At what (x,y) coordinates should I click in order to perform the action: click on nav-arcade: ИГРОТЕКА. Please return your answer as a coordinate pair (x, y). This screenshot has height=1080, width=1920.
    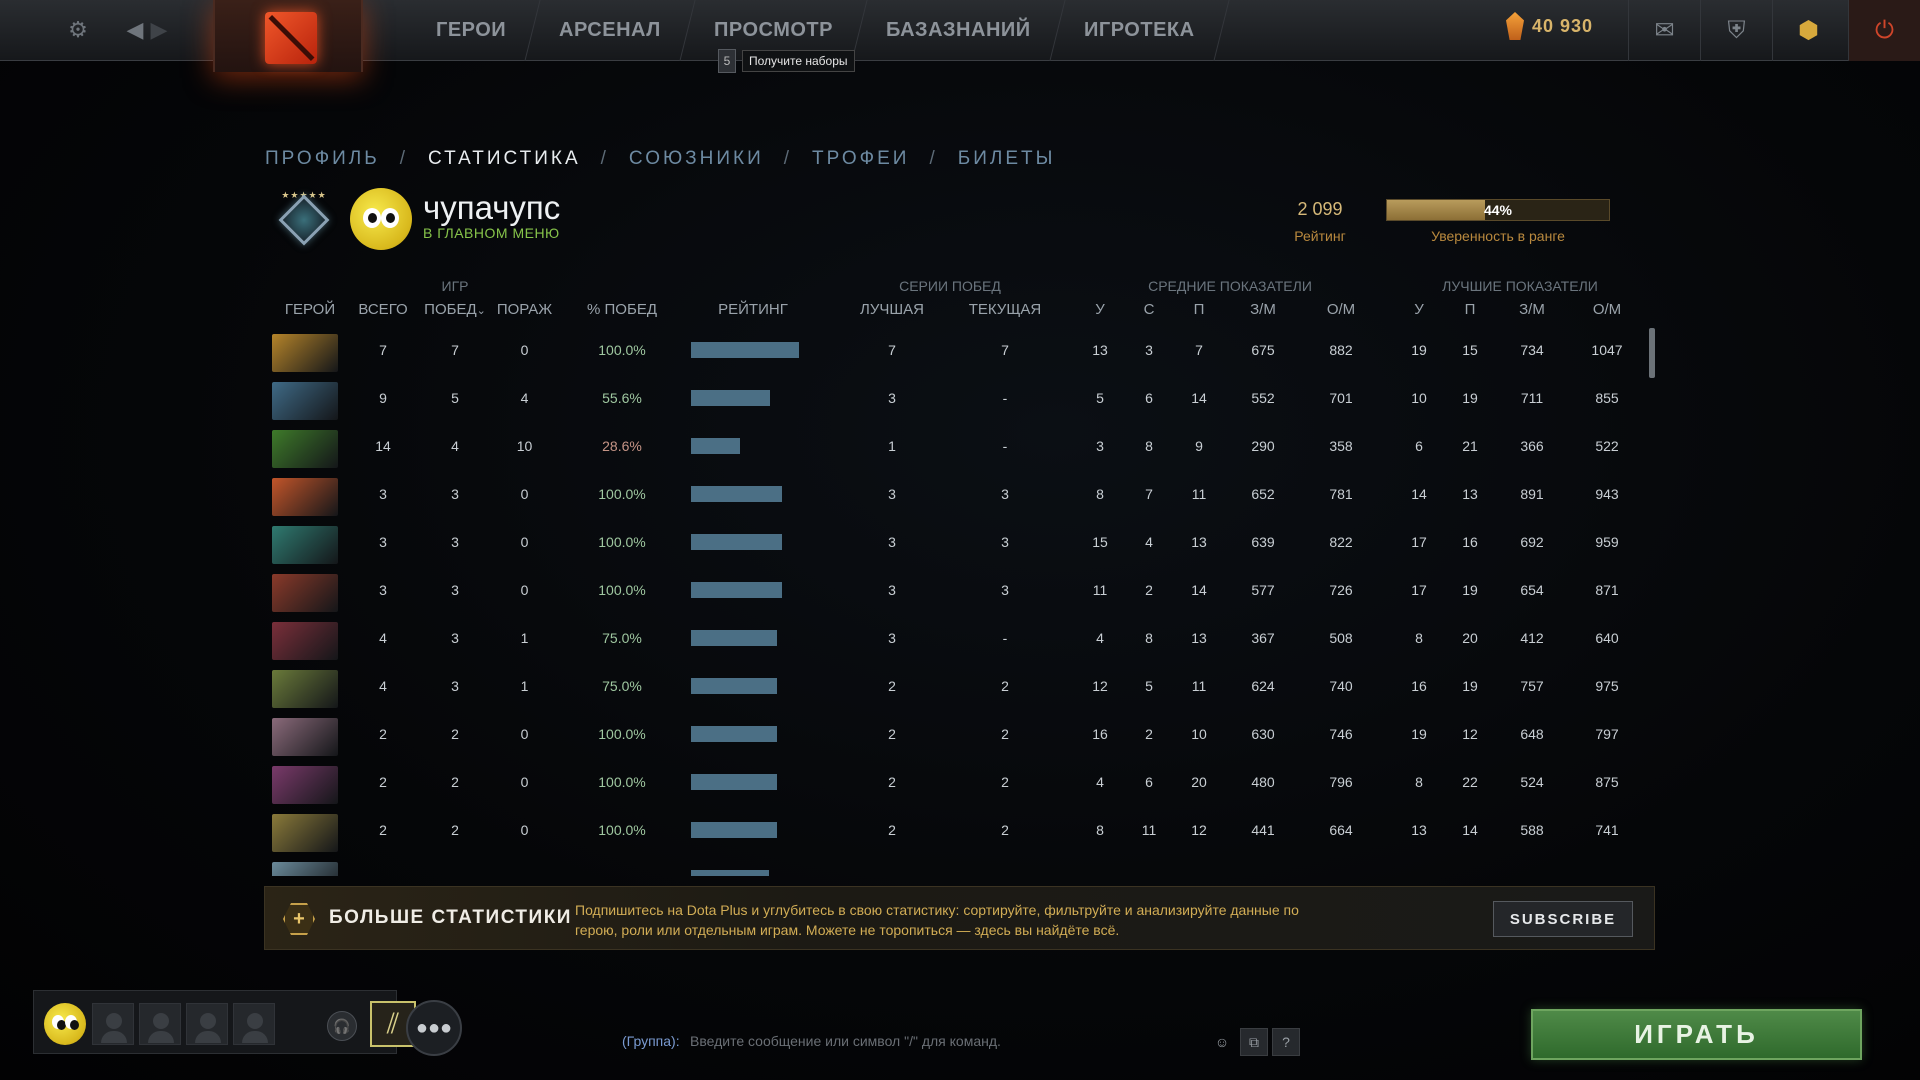
    Looking at the image, I should click on (1139, 30).